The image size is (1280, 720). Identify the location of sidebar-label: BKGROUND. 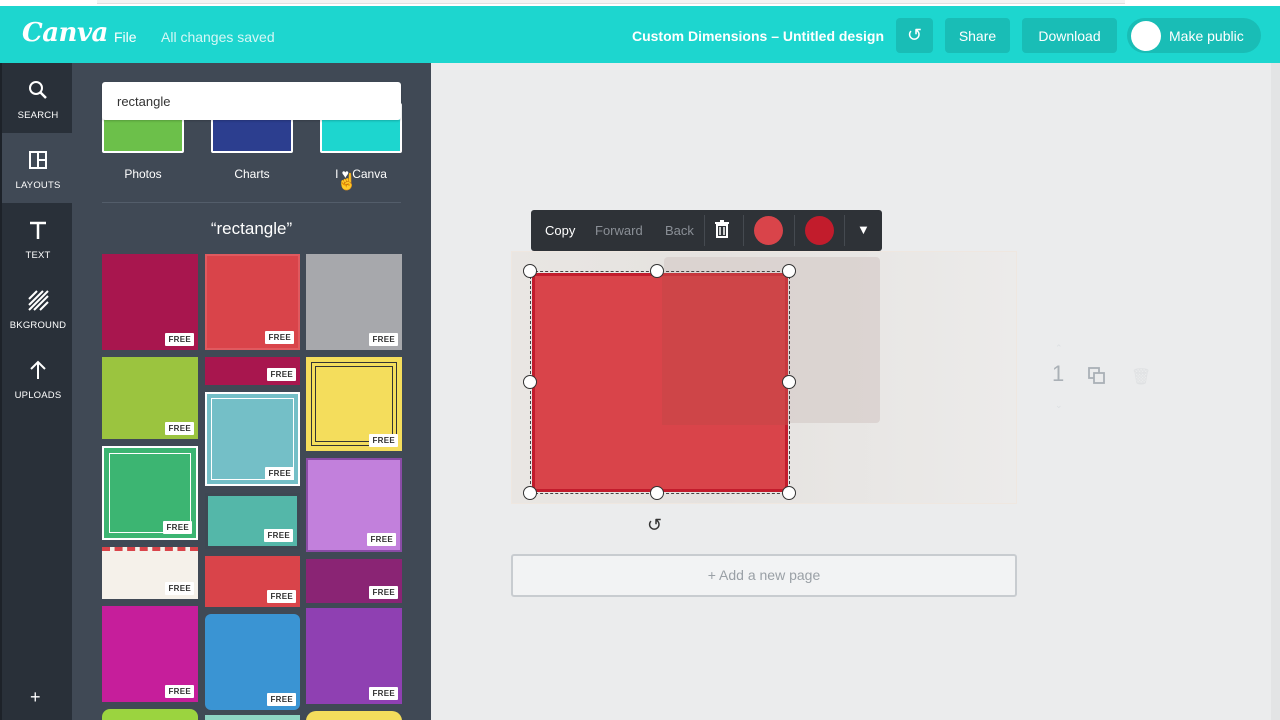
(38, 325).